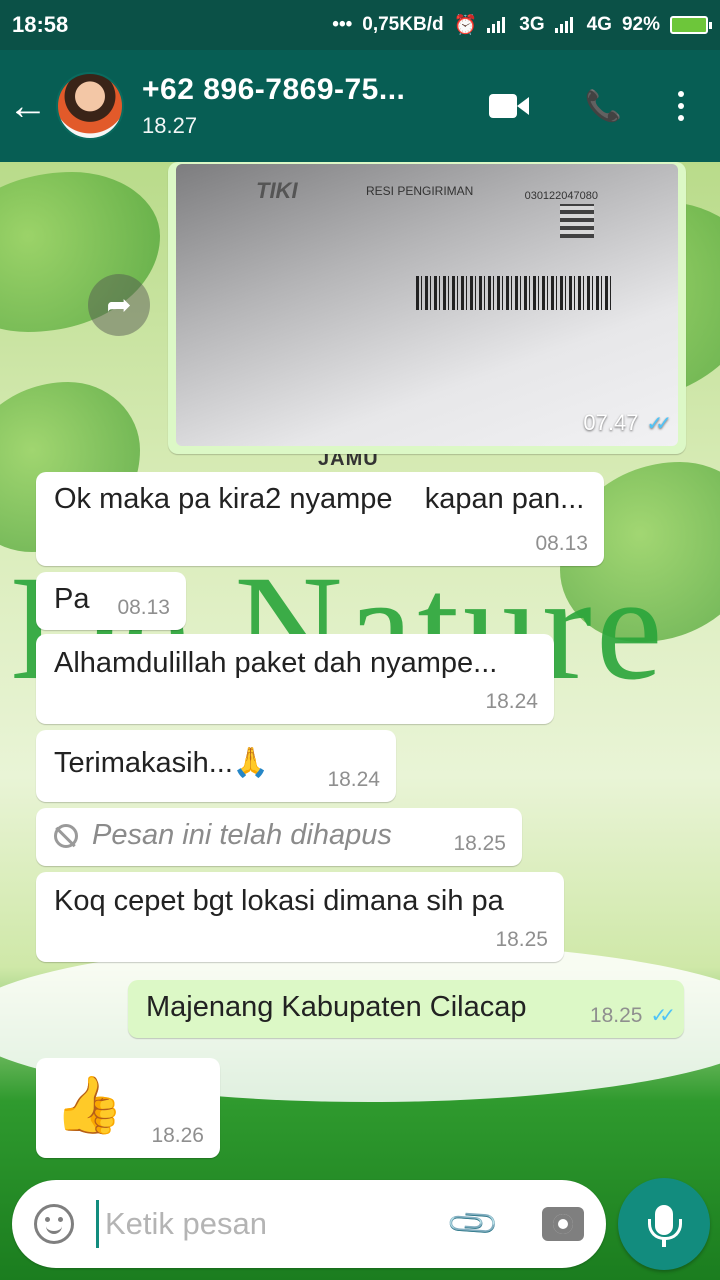 The height and width of the screenshot is (1280, 720). I want to click on emoji-icon, so click(54, 1224).